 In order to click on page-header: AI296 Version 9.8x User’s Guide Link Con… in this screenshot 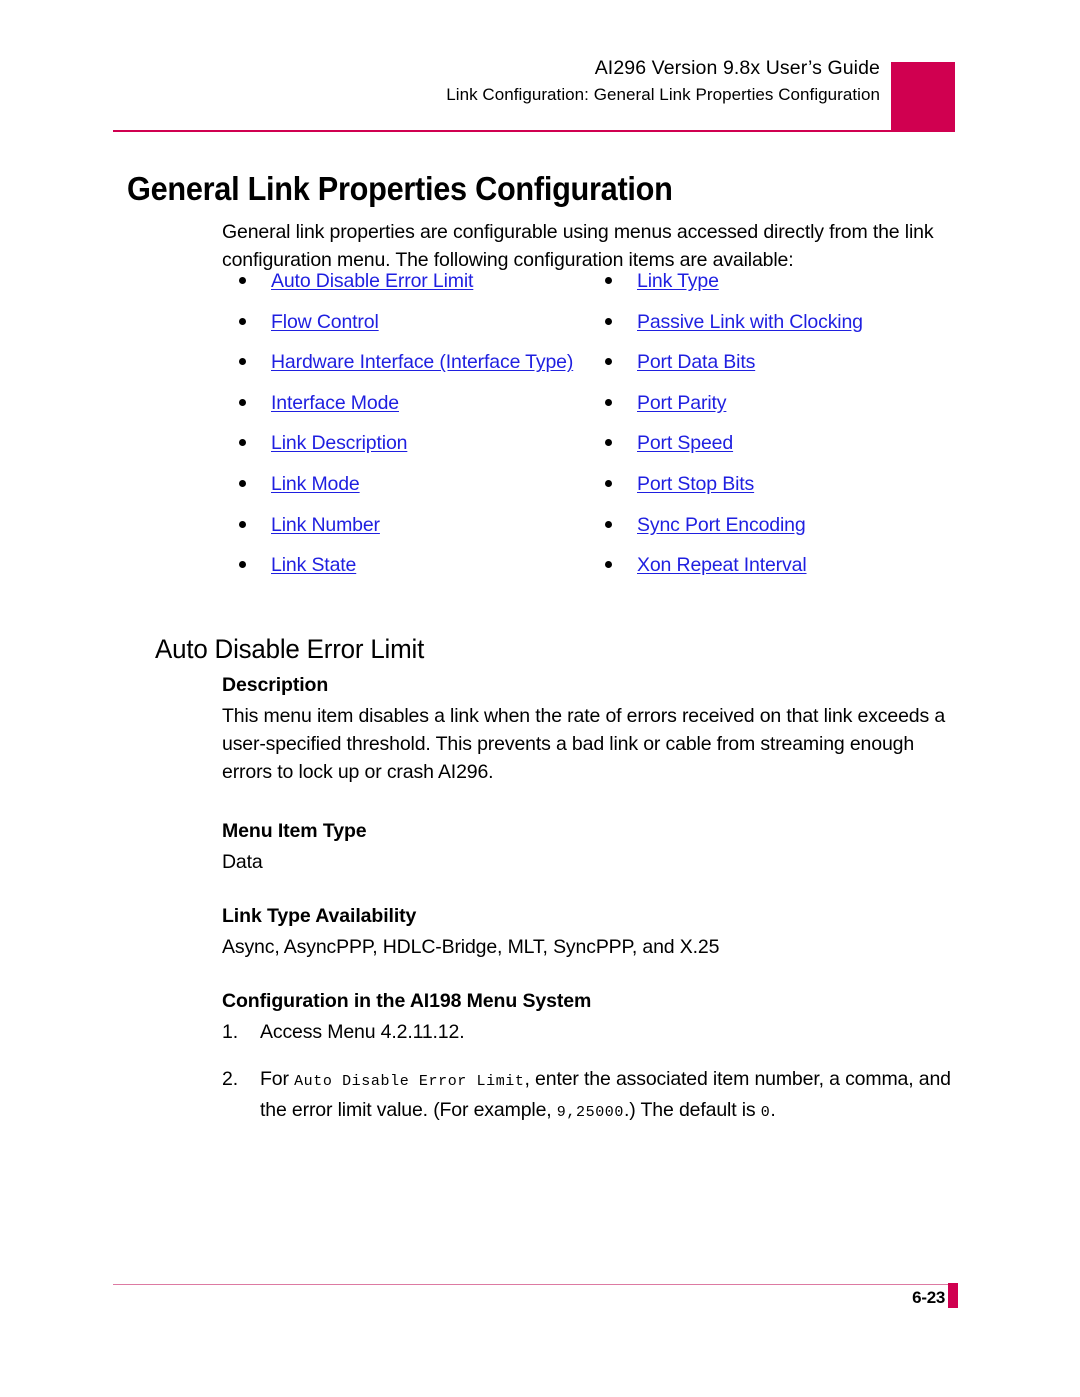, I will do `click(440, 81)`.